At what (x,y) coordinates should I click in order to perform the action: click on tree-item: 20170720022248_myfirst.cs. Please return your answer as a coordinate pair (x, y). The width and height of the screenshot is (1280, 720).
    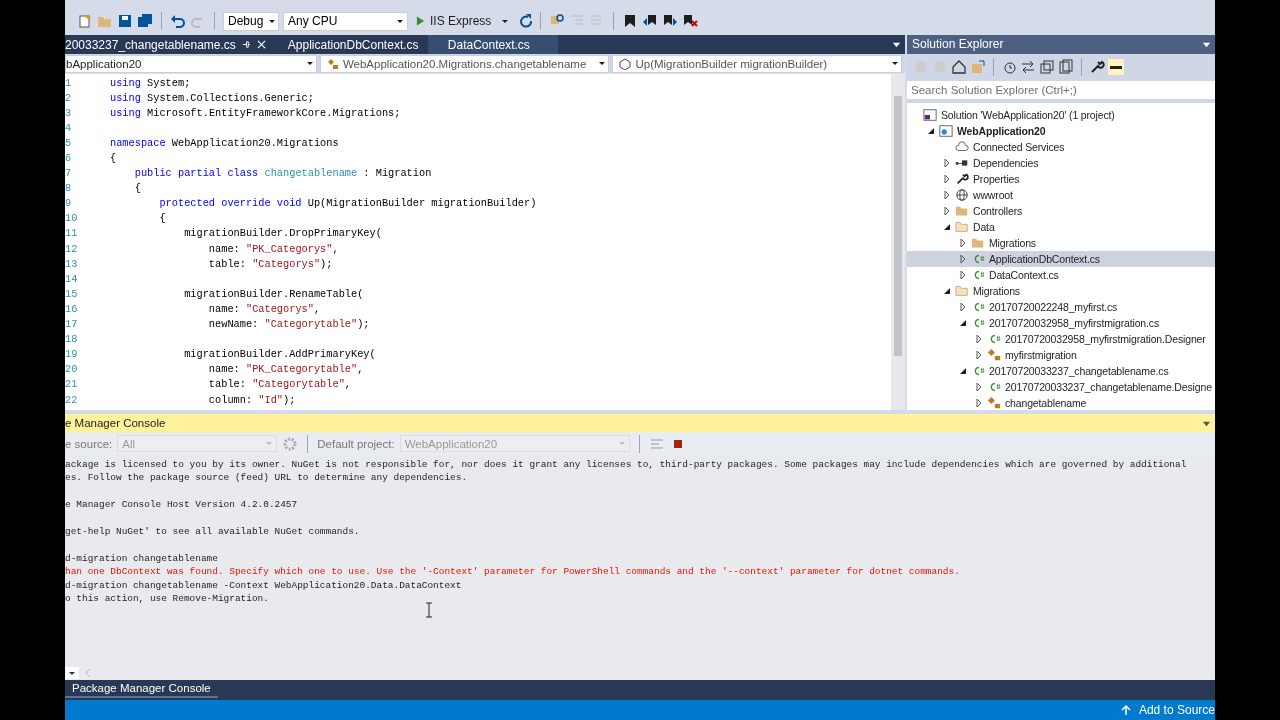
    Looking at the image, I should click on (1061, 306).